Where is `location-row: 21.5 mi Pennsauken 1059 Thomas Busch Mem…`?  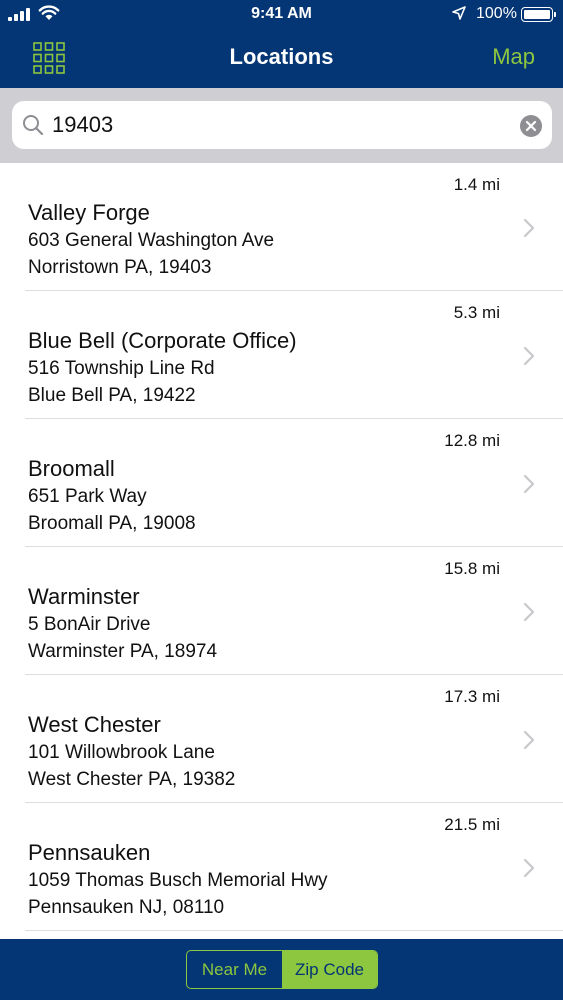
location-row: 21.5 mi Pennsauken 1059 Thomas Busch Mem… is located at coordinates (281, 867).